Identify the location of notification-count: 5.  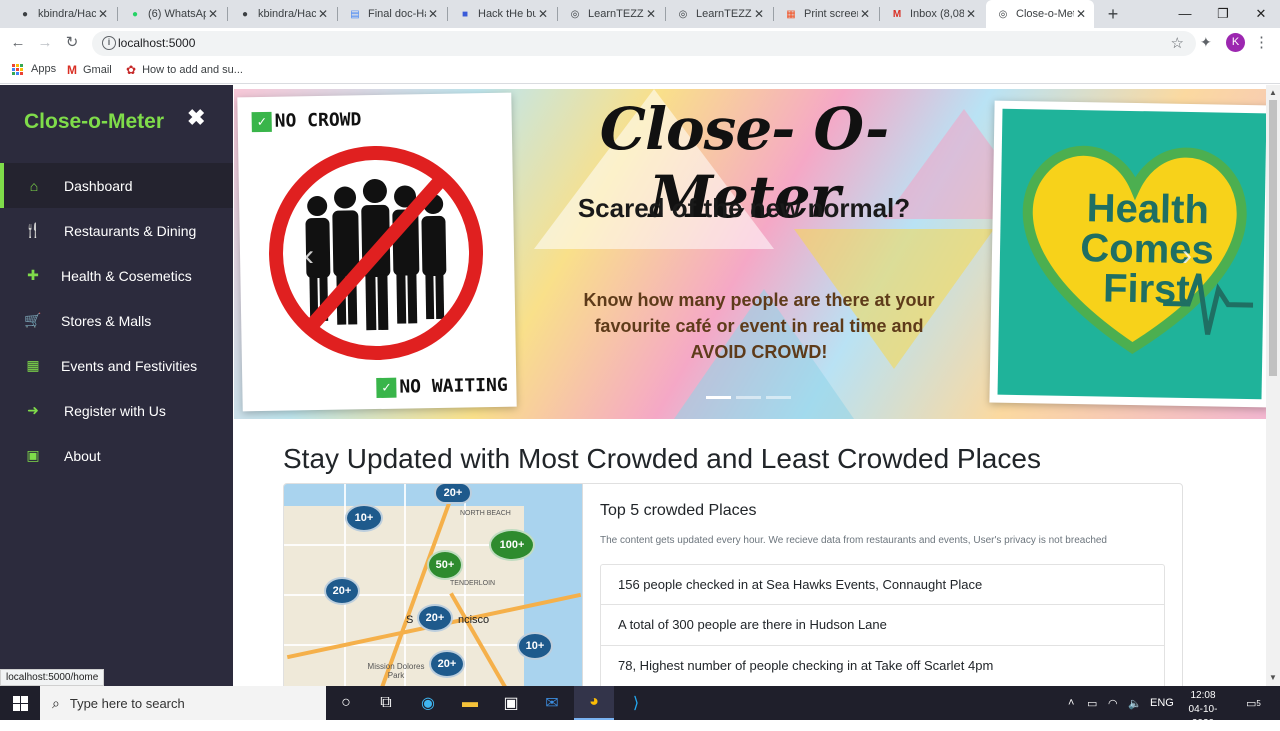
(1258, 703).